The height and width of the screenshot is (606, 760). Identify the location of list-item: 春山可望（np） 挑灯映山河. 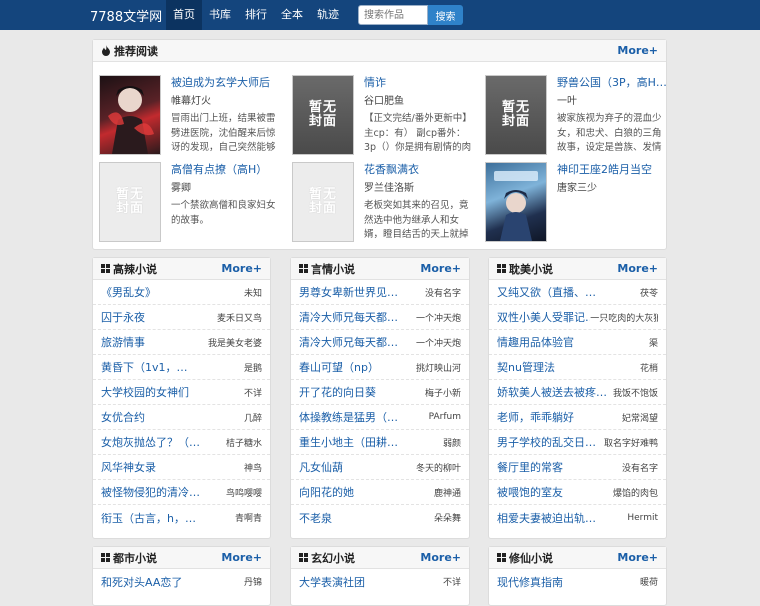
(380, 367).